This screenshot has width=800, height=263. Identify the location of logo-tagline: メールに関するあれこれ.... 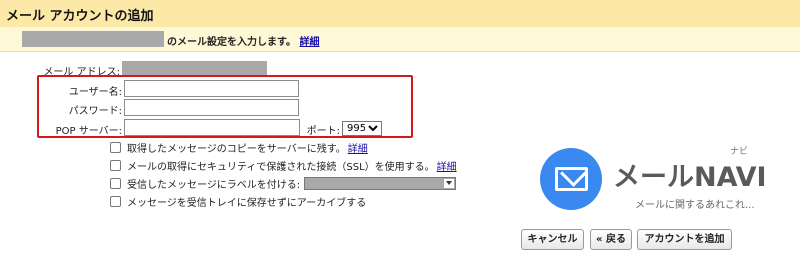
(695, 205).